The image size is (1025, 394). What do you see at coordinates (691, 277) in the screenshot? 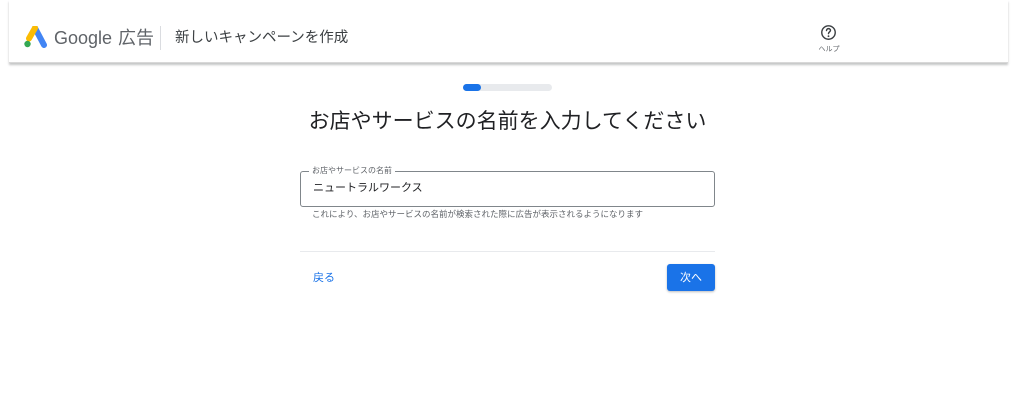
I see `next-button: 次へ` at bounding box center [691, 277].